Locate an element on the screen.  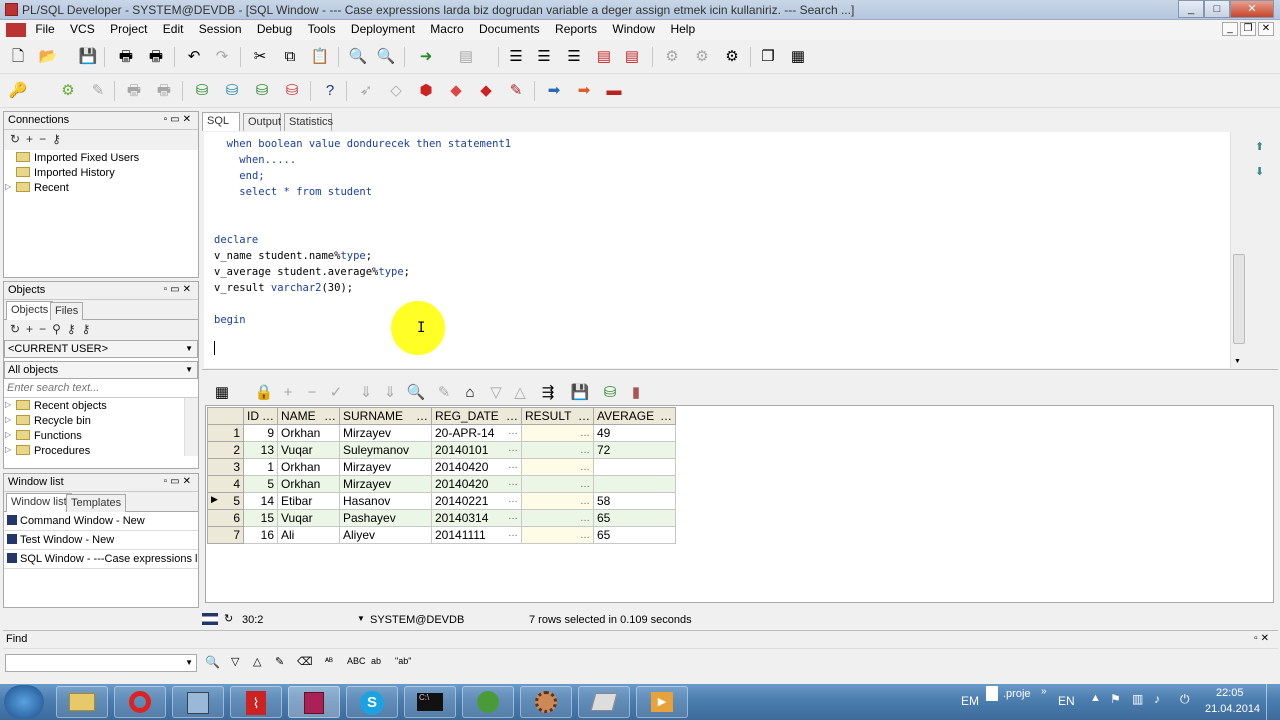
menu-debug: Debug is located at coordinates (274, 29).